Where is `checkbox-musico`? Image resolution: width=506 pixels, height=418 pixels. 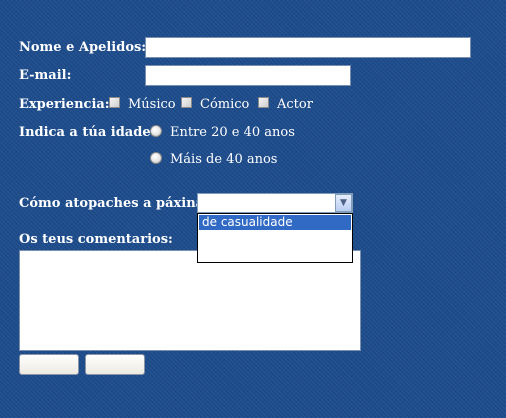 checkbox-musico is located at coordinates (114, 102).